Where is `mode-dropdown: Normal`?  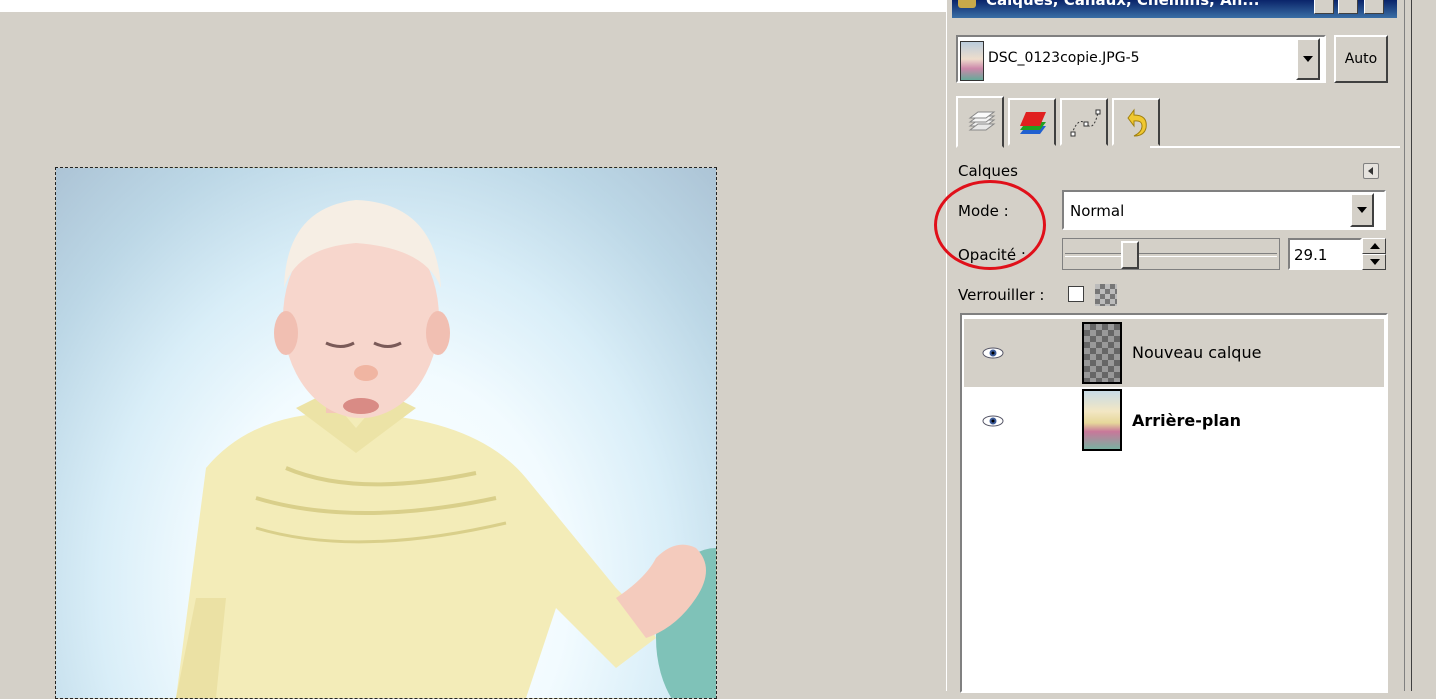 mode-dropdown: Normal is located at coordinates (1224, 210).